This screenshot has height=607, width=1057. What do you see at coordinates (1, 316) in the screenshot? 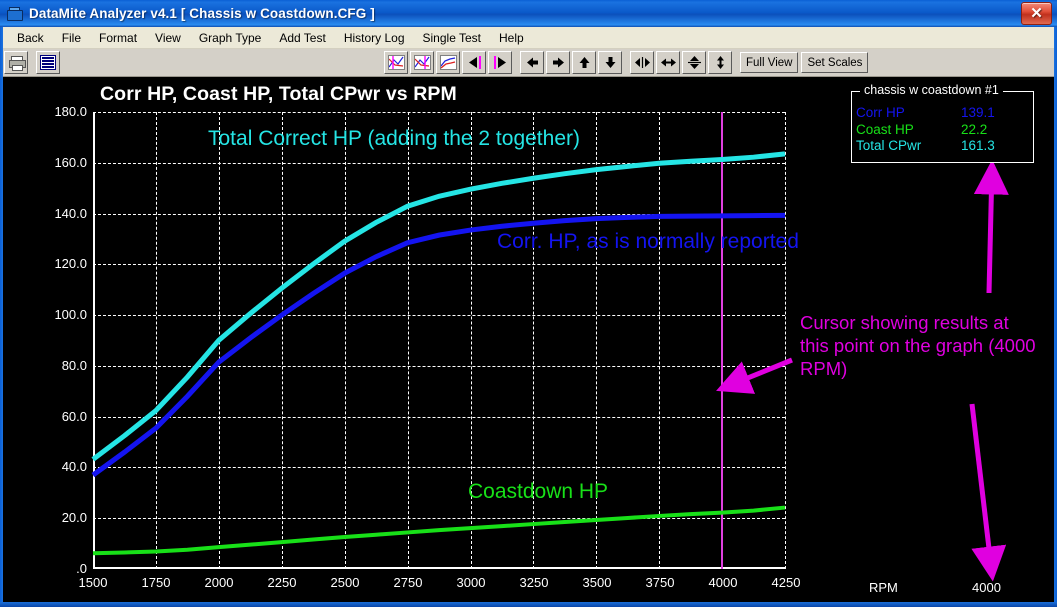
I see `window-border-left` at bounding box center [1, 316].